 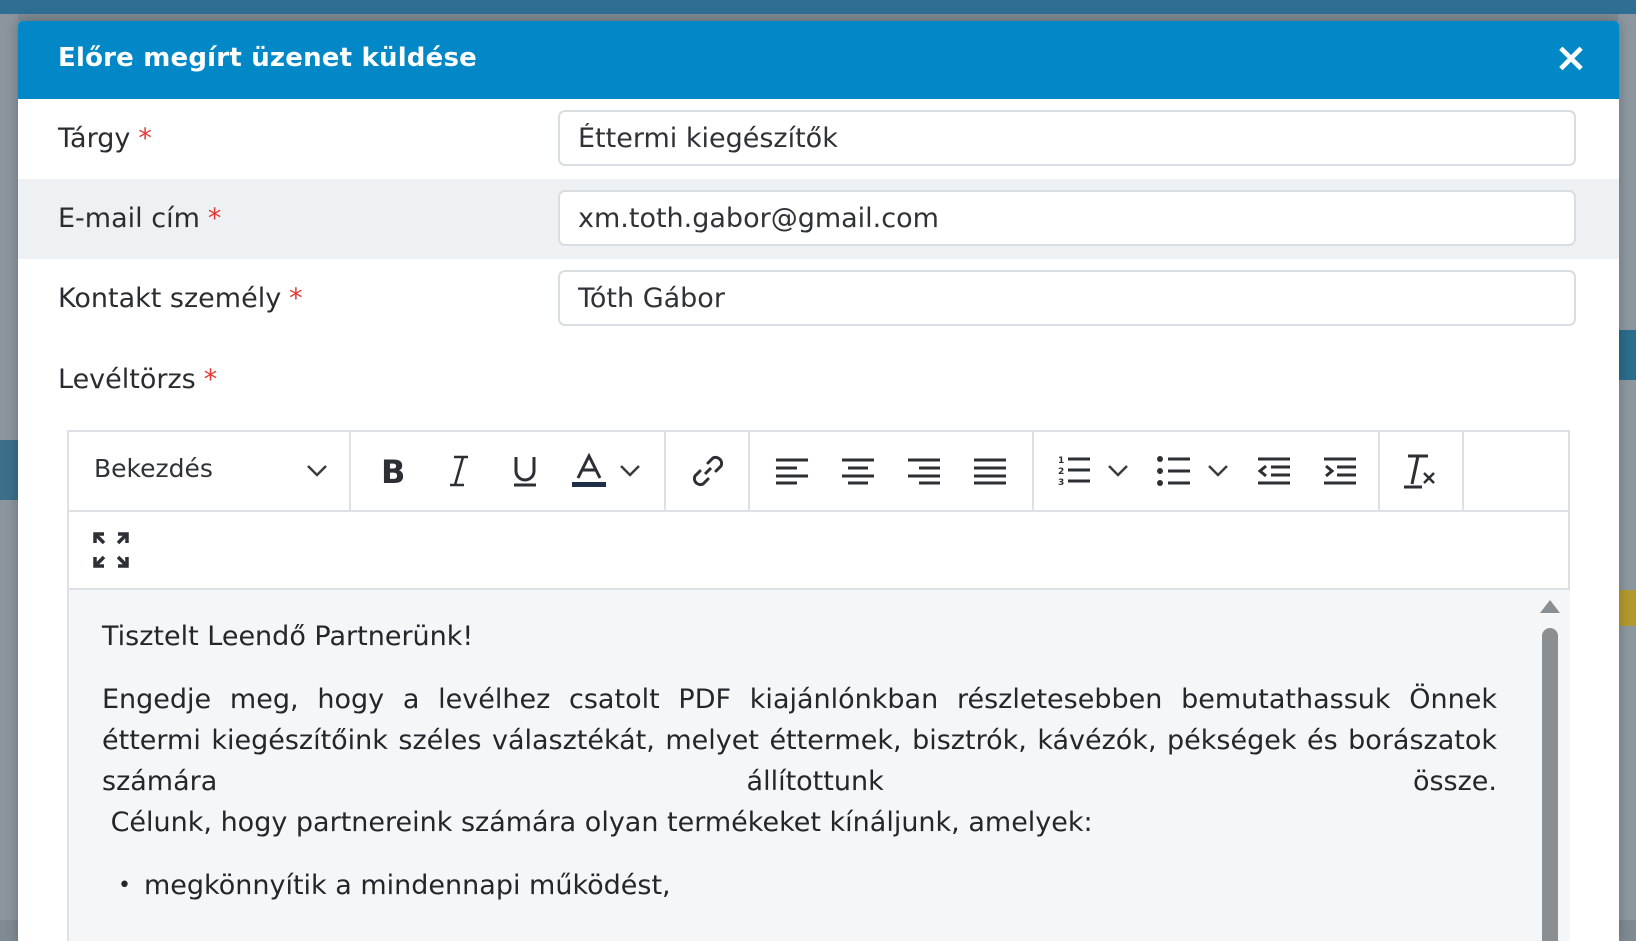 I want to click on scrollbar-thumb, so click(x=1550, y=784).